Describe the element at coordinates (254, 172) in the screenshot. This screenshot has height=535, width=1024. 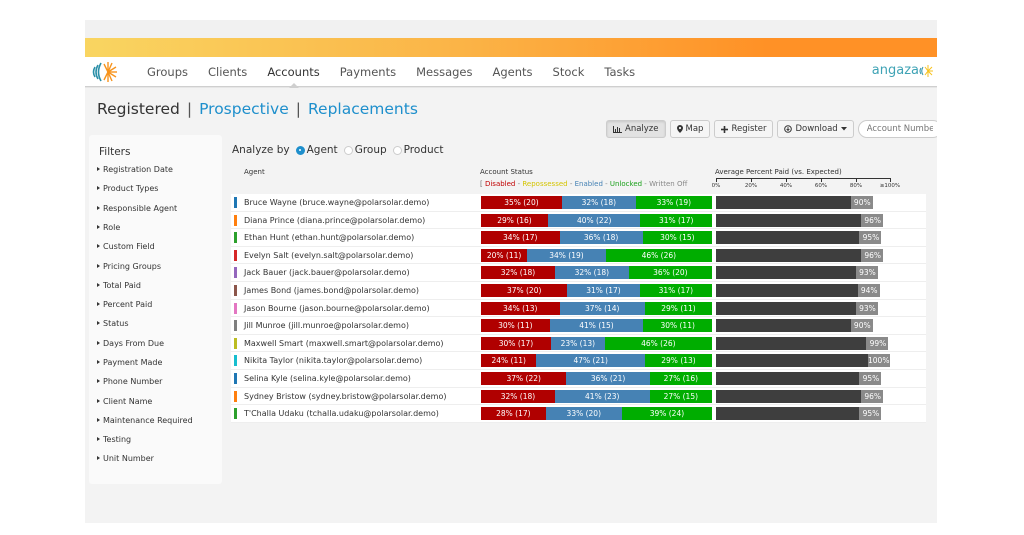
I see `agent-column-header: Agent` at that location.